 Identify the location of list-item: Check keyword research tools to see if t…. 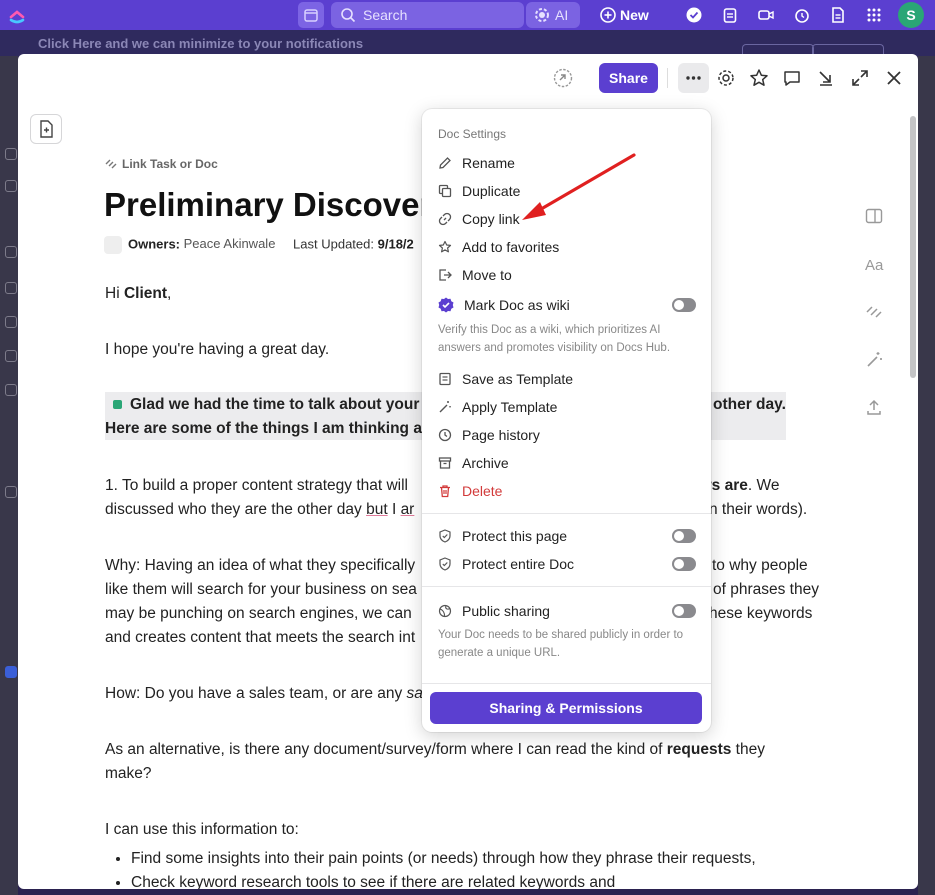
(443, 880).